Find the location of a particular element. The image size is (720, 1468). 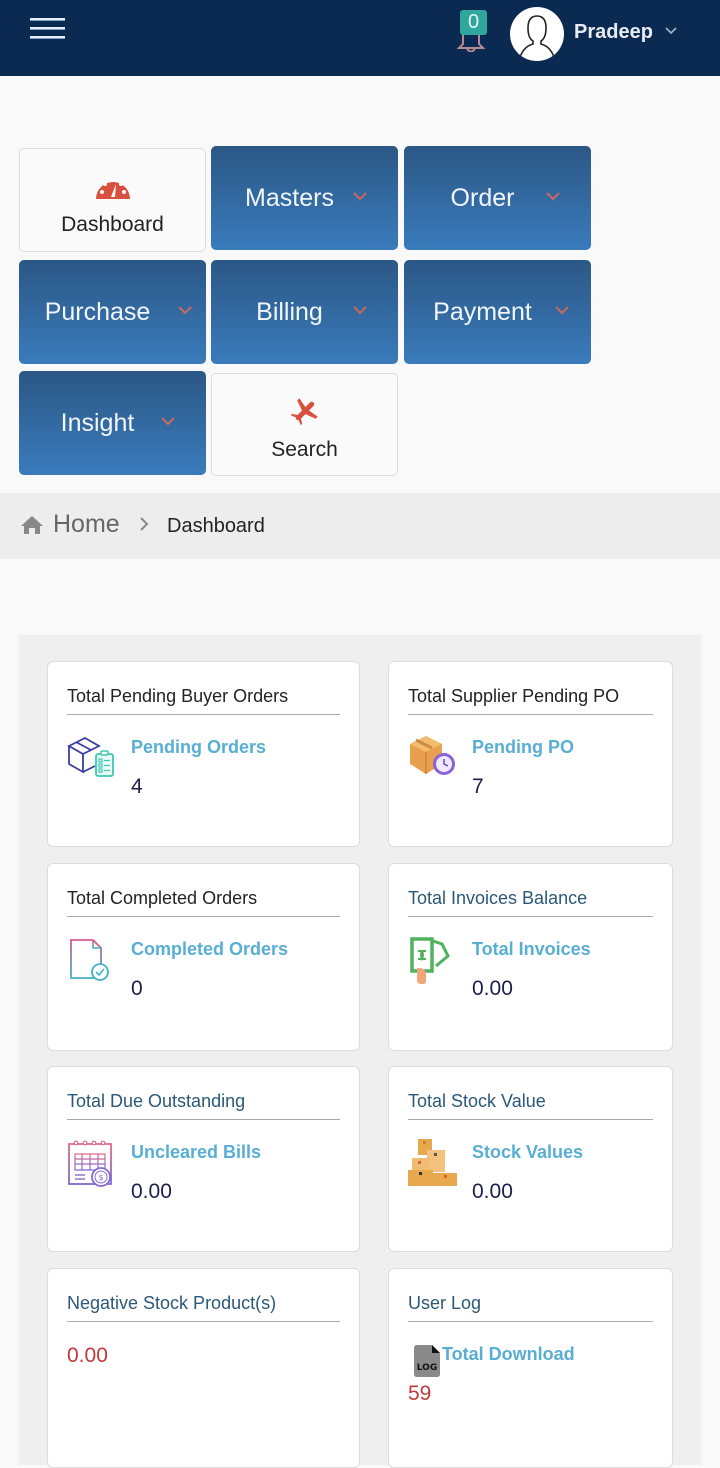

card-title: User Log is located at coordinates (445, 1303).